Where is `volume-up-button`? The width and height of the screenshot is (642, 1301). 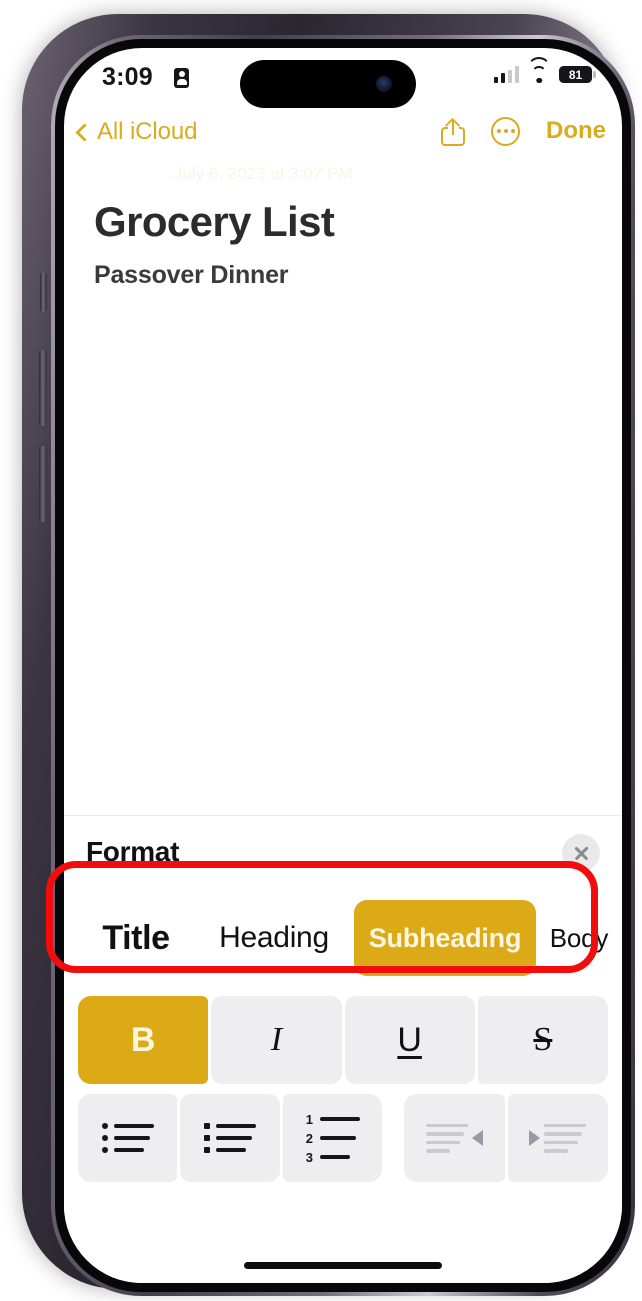
volume-up-button is located at coordinates (43, 388).